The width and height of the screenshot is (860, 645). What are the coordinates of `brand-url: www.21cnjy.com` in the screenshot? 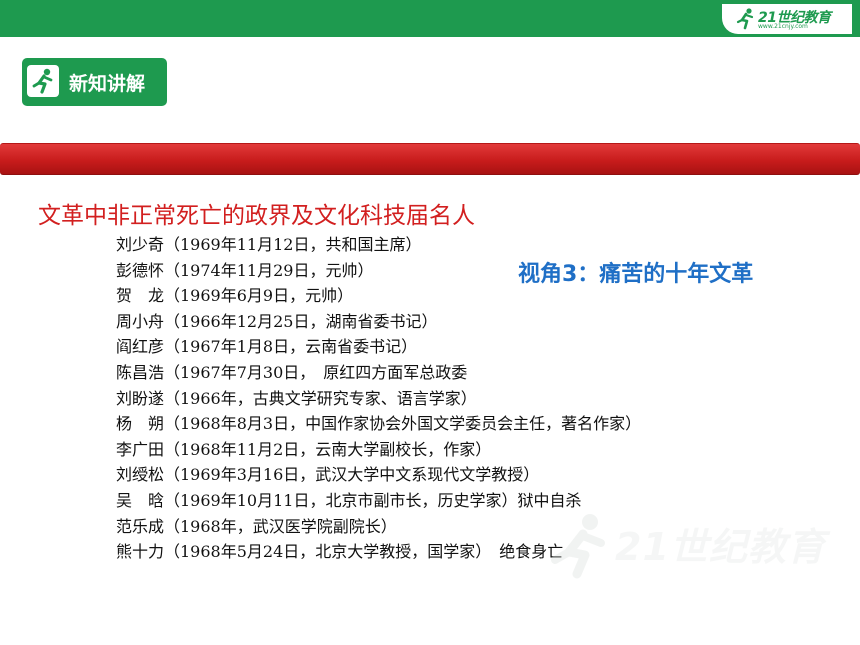 It's located at (783, 26).